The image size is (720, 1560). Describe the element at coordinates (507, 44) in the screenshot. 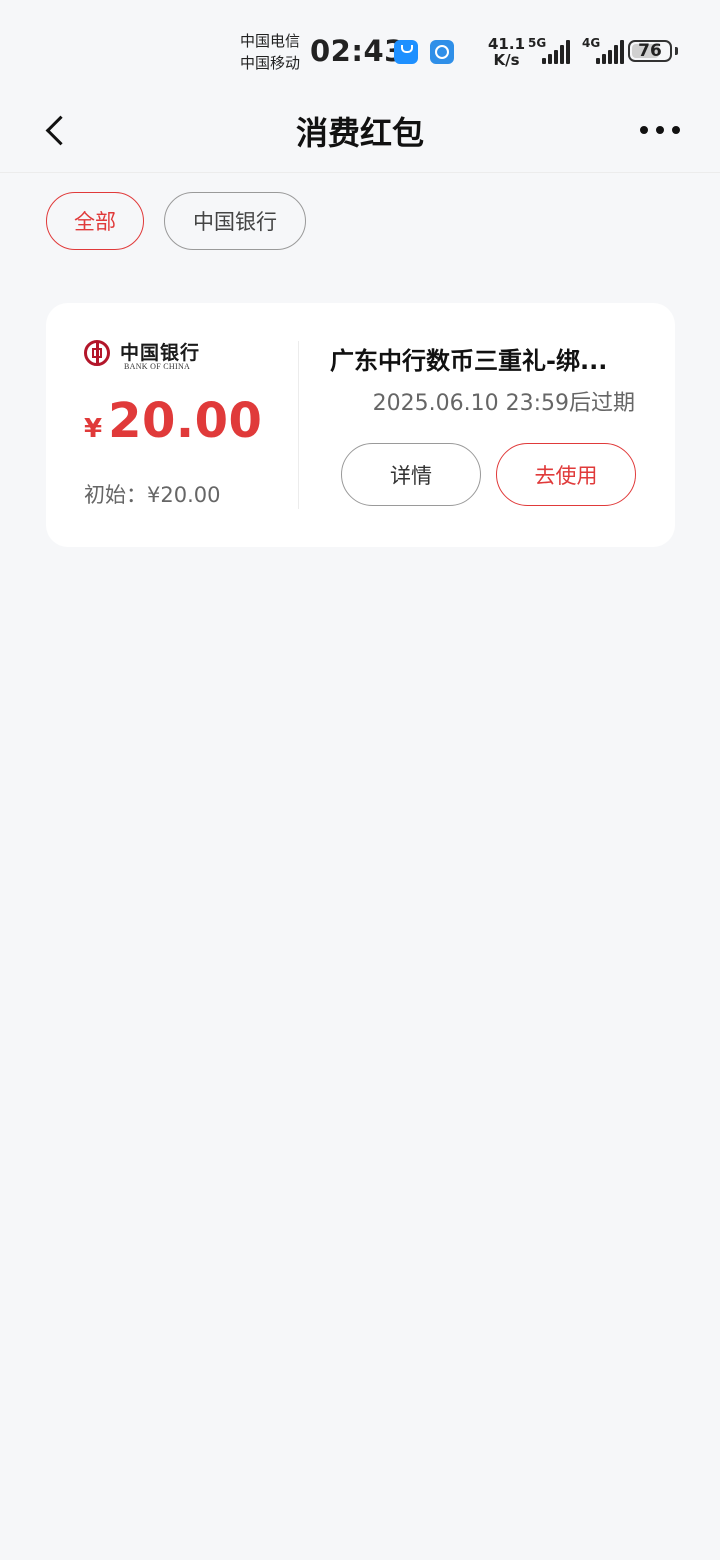

I see `network-speed-value: 41.1` at that location.